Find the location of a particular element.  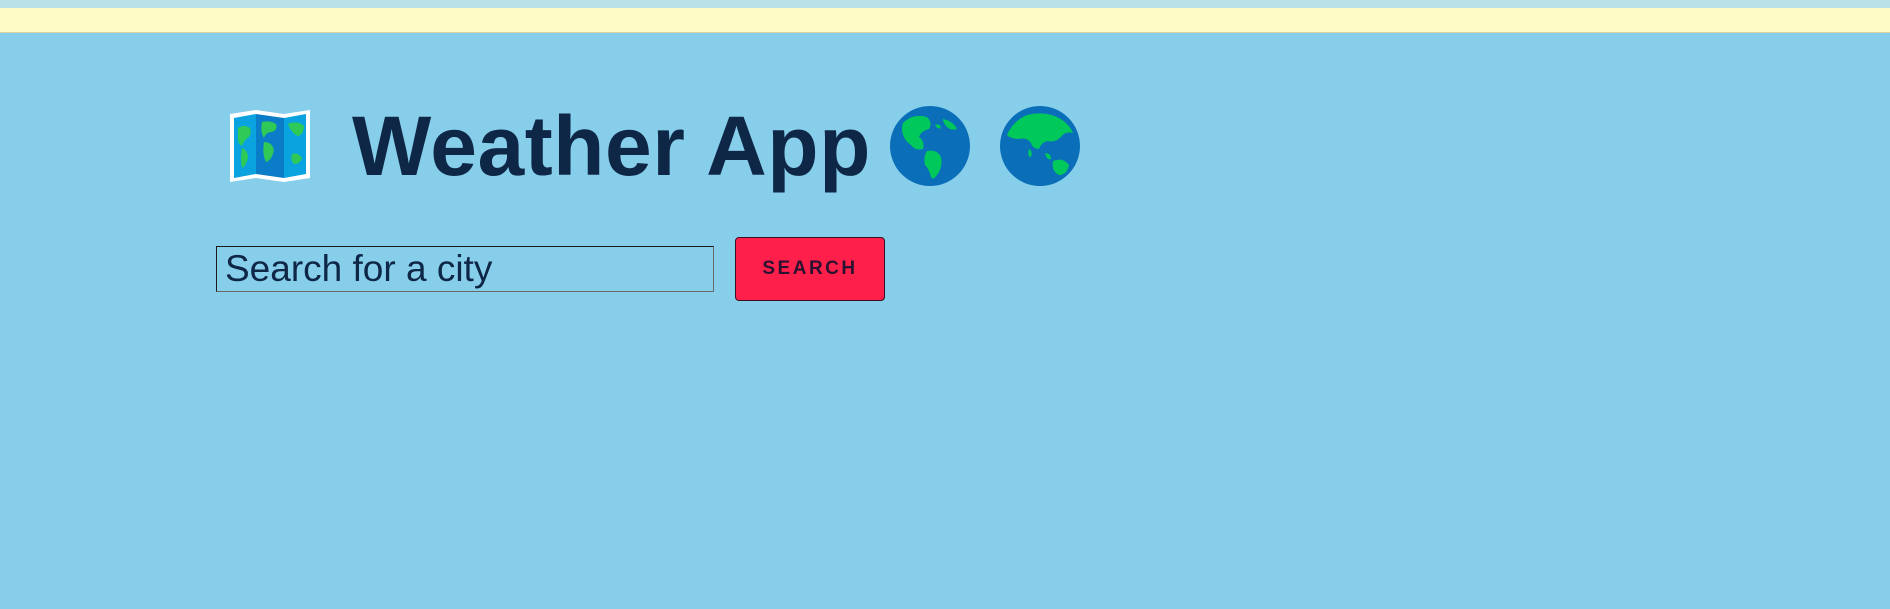

page-header: Weather App is located at coordinates (654, 146).